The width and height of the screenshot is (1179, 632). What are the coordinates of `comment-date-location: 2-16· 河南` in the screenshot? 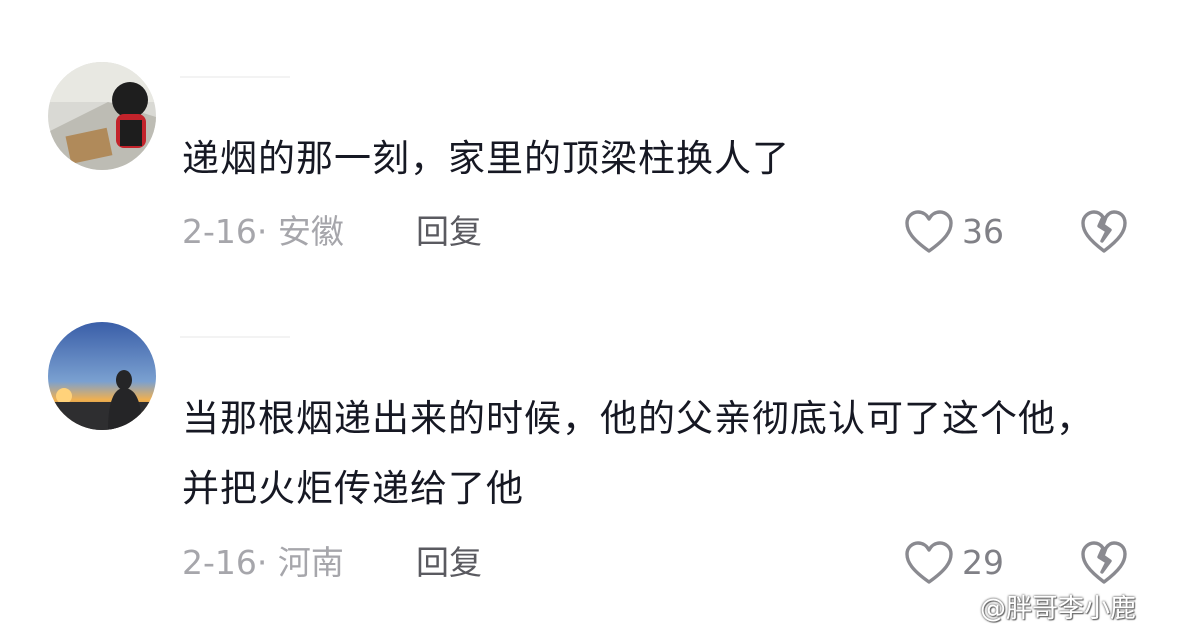 It's located at (263, 562).